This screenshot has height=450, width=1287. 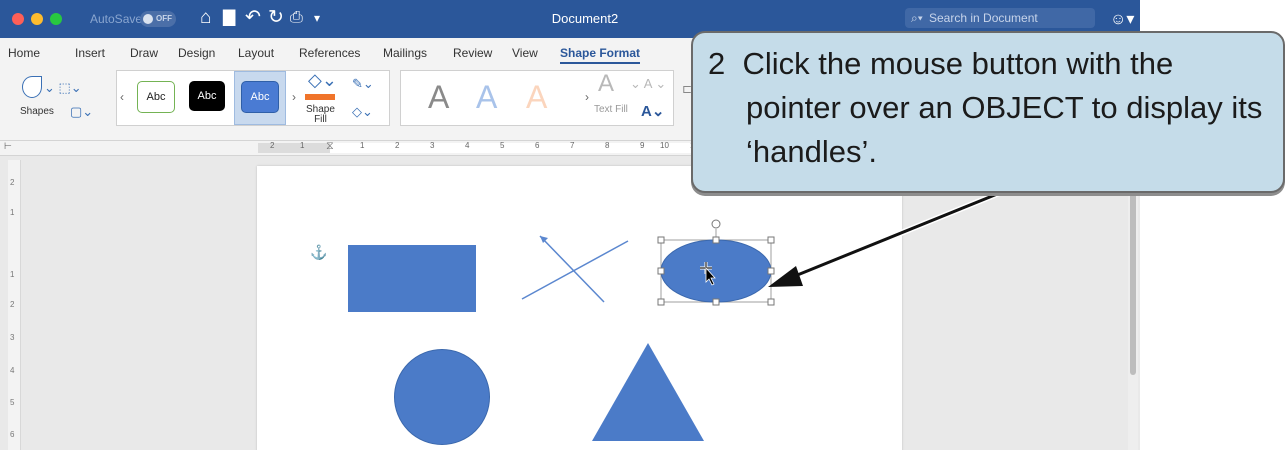 I want to click on handle-top-left, so click(x=661, y=240).